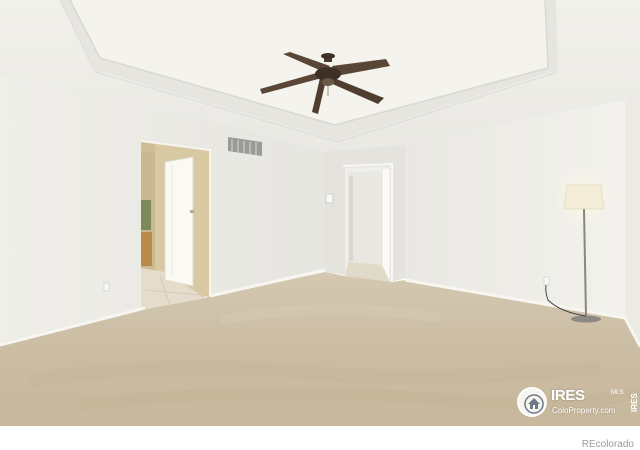 The width and height of the screenshot is (640, 450). I want to click on photo-credit: REcolorado, so click(607, 444).